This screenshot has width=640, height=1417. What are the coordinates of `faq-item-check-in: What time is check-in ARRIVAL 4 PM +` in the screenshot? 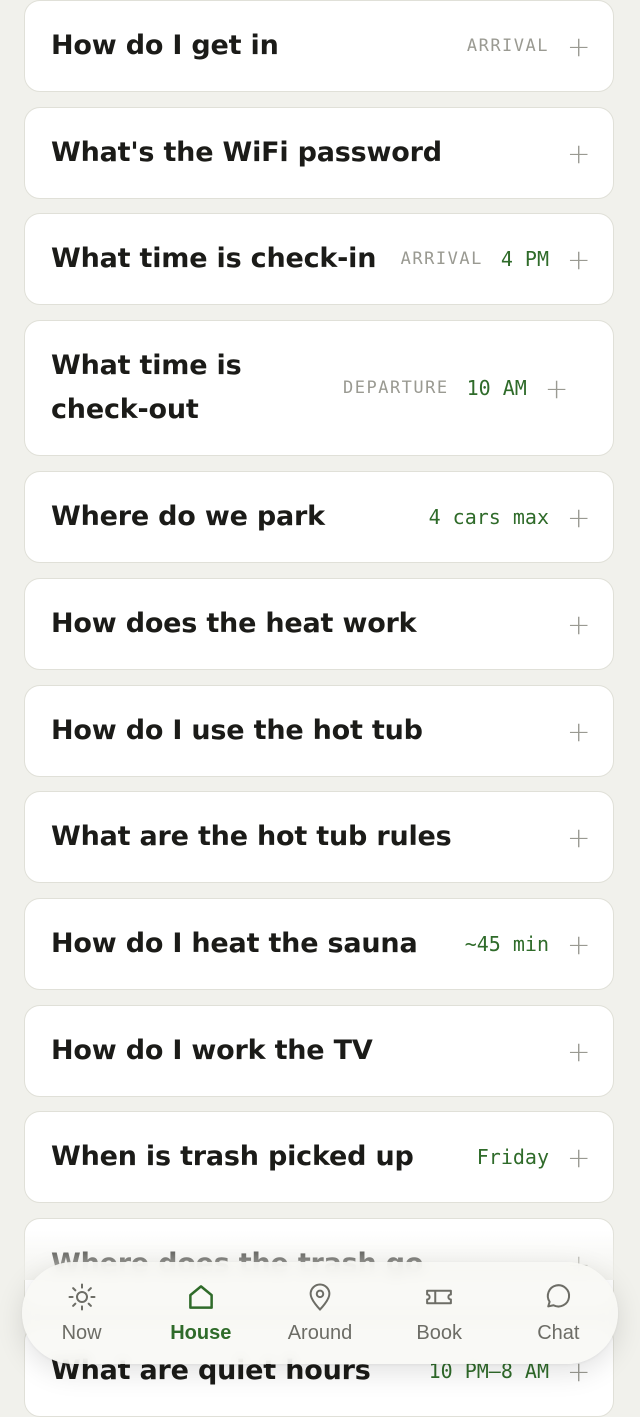 It's located at (319, 259).